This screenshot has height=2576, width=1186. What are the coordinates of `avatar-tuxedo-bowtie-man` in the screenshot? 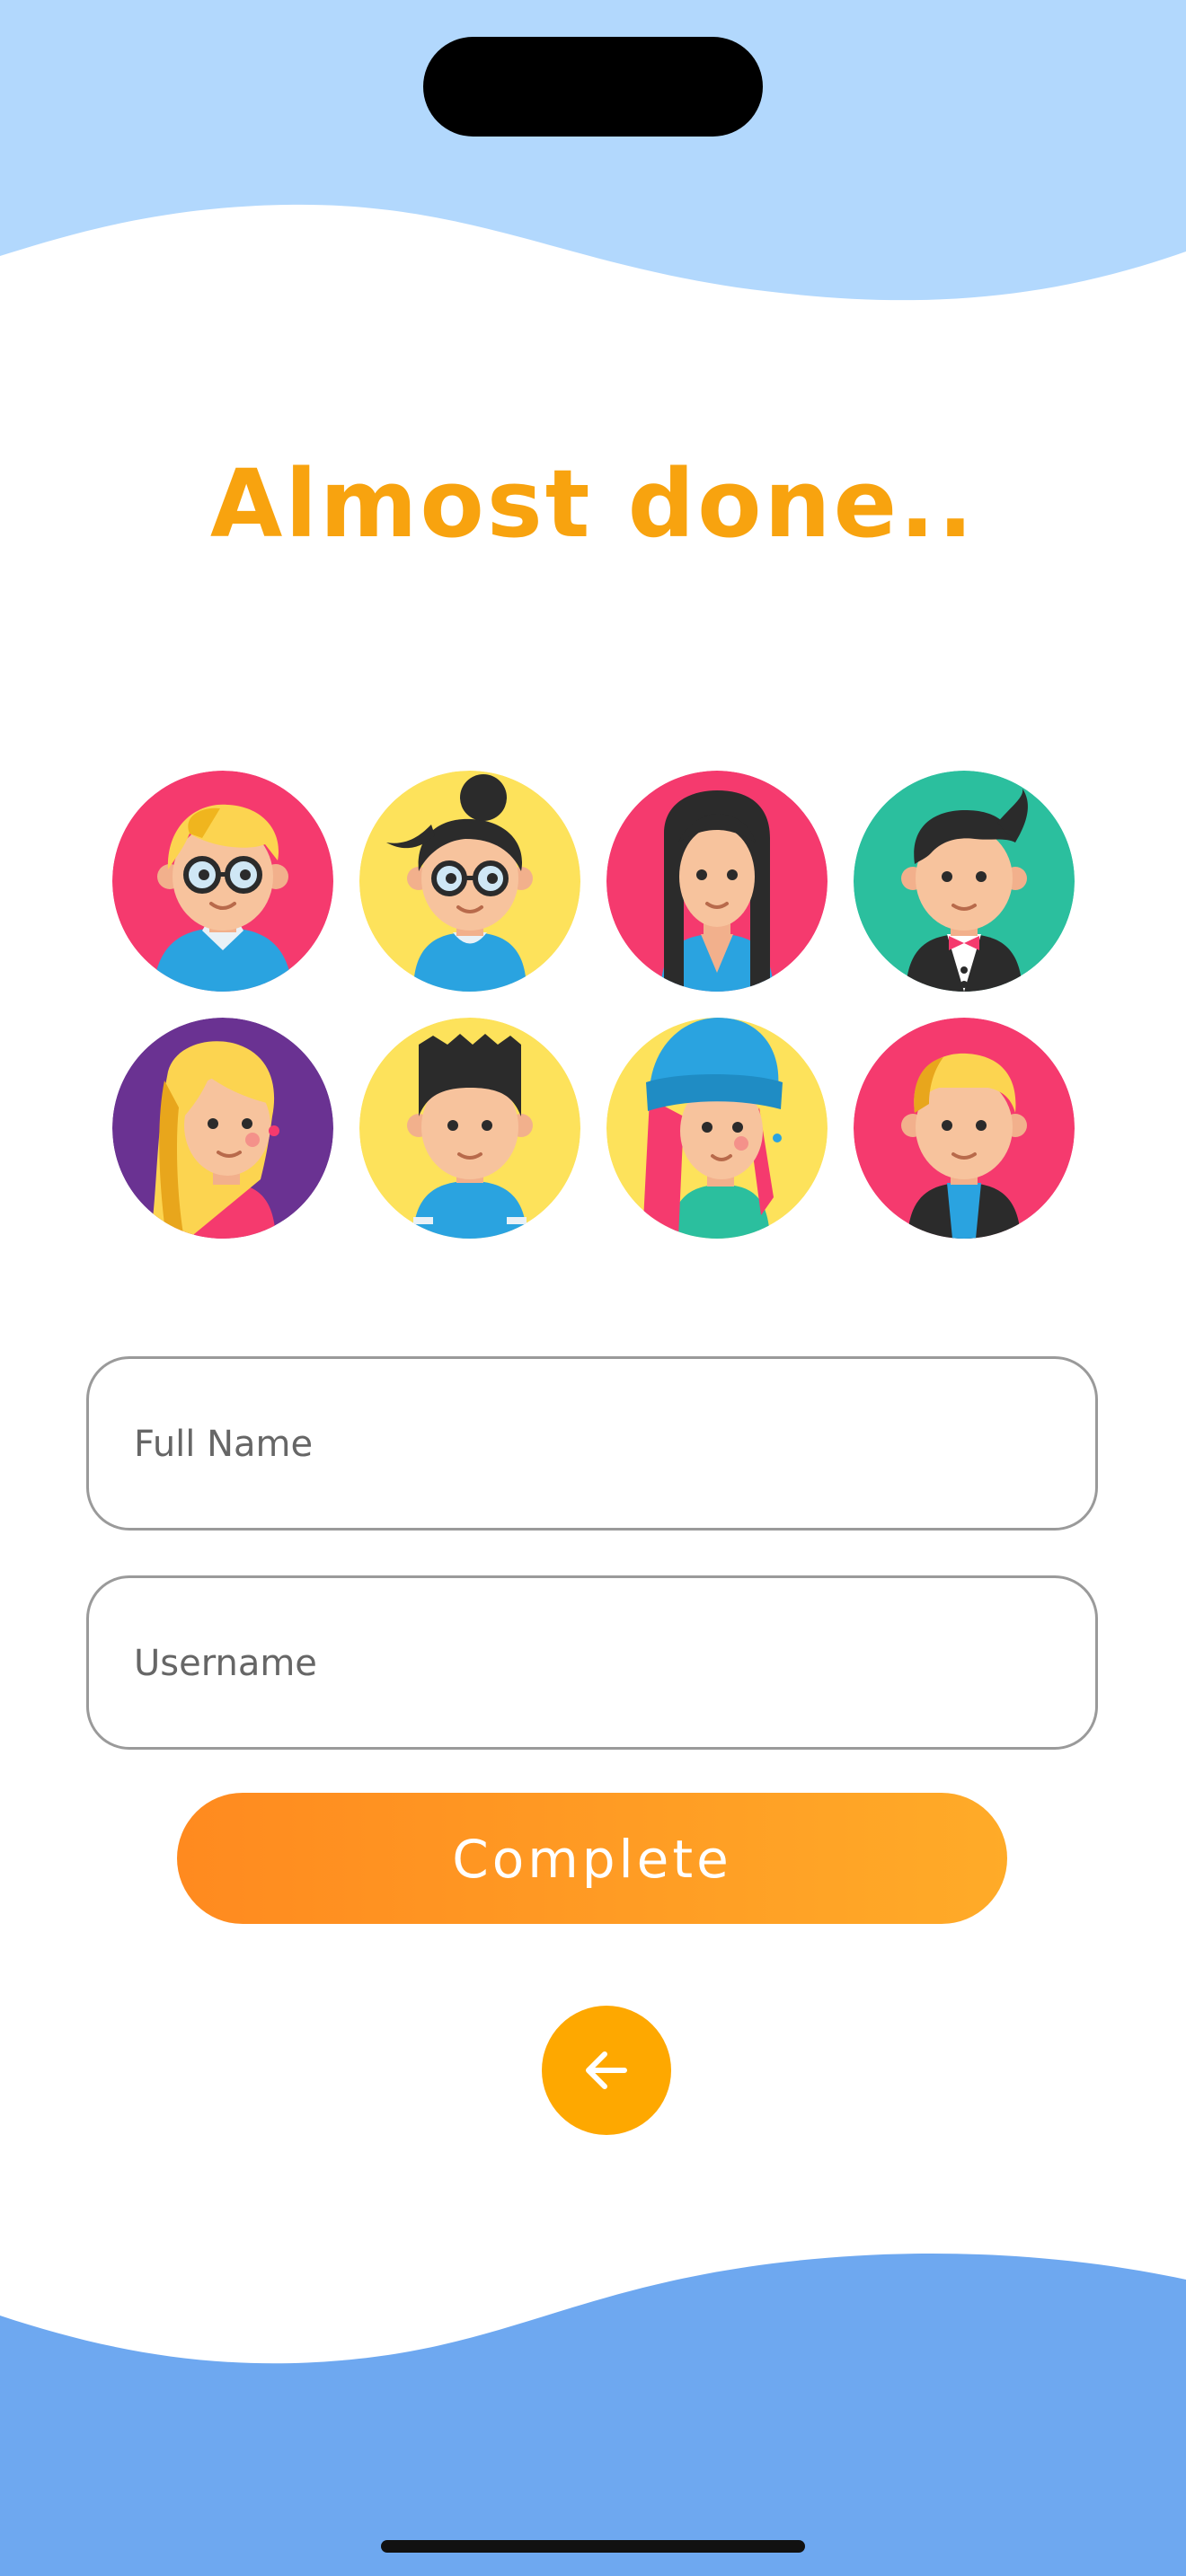 It's located at (964, 881).